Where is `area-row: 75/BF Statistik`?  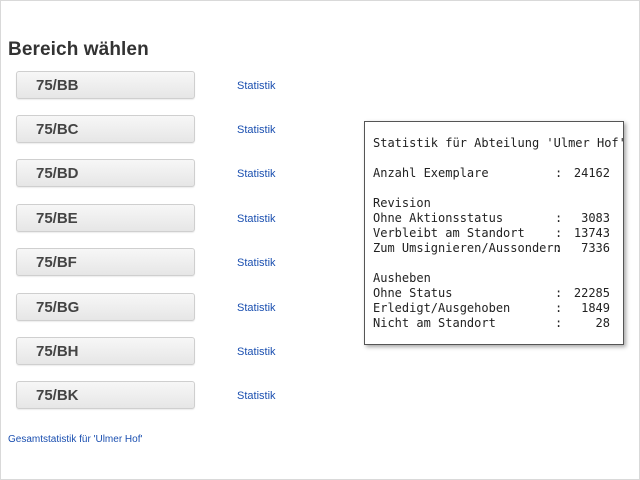 area-row: 75/BF Statistik is located at coordinates (166, 263).